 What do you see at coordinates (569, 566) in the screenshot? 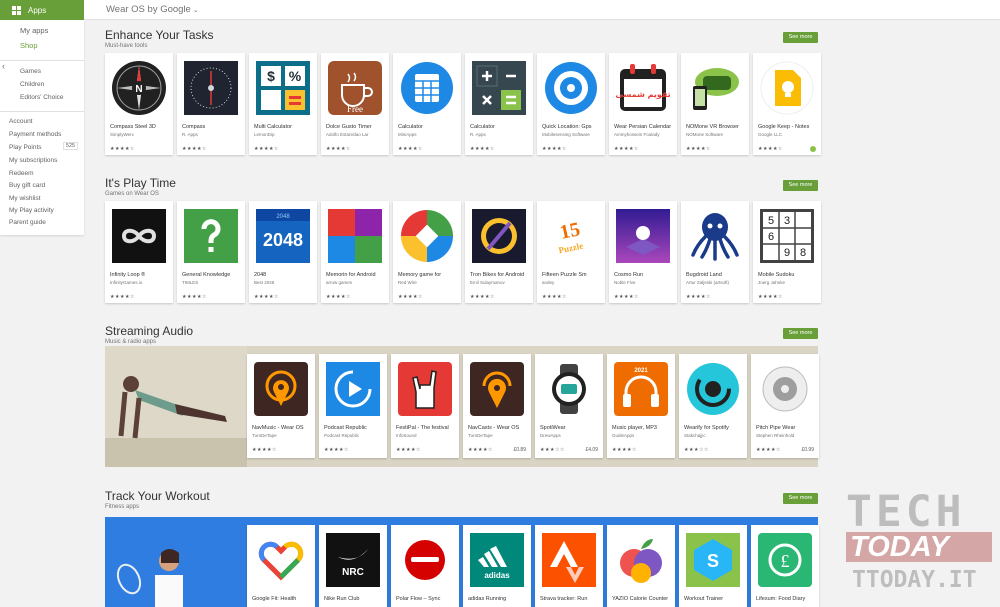
I see `app-card: Strava tracker: Run` at bounding box center [569, 566].